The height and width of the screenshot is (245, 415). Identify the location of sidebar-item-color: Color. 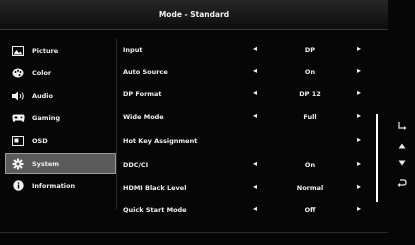
(60, 72).